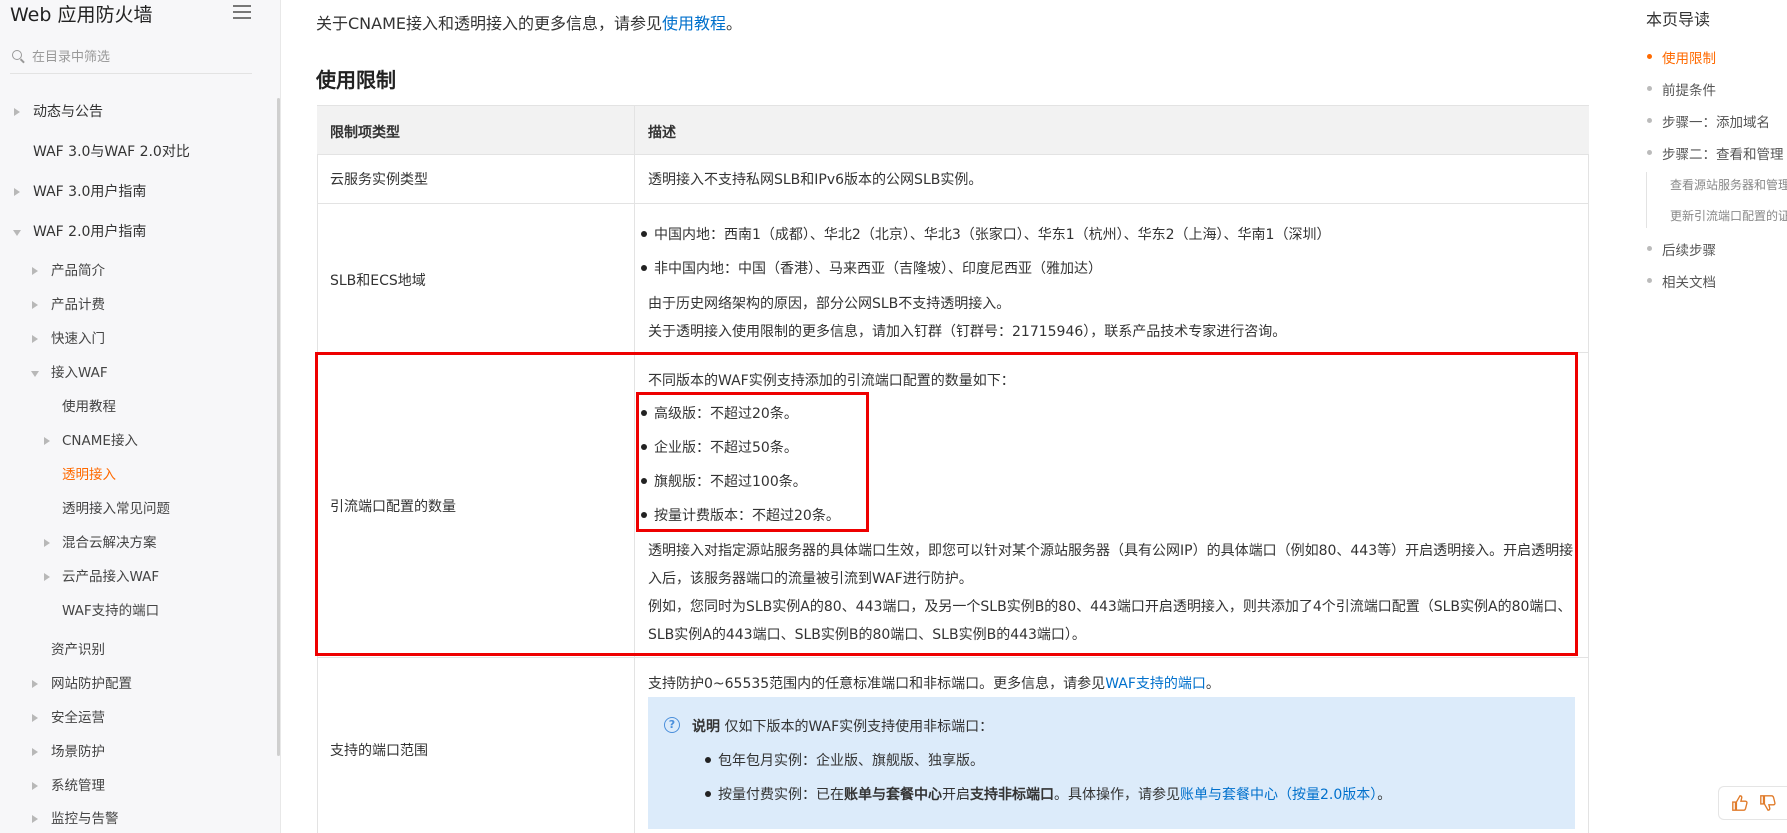  Describe the element at coordinates (157, 407) in the screenshot. I see `sidebar-item-tutorial: 使用教程` at that location.